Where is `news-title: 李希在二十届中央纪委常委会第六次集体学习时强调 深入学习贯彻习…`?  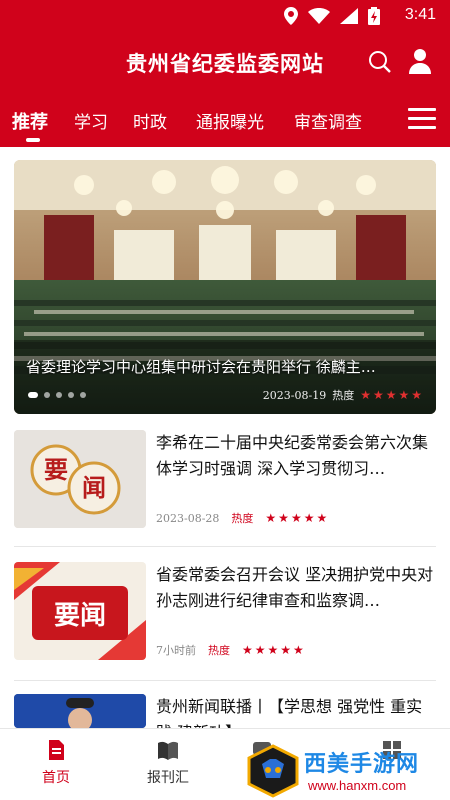 news-title: 李希在二十届中央纪委常委会第六次集体学习时强调 深入学习贯彻习… is located at coordinates (292, 455).